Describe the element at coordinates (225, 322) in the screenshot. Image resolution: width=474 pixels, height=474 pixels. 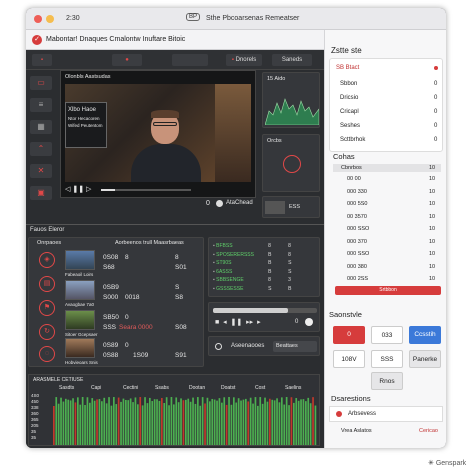
I see `previous-icon: ◂` at that location.